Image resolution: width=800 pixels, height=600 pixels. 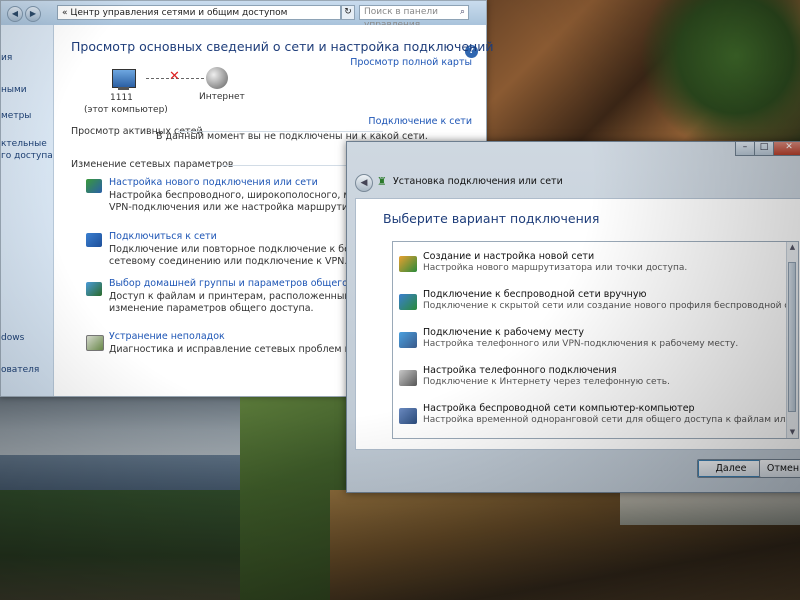 I want to click on refresh-icon: ↻, so click(x=348, y=12).